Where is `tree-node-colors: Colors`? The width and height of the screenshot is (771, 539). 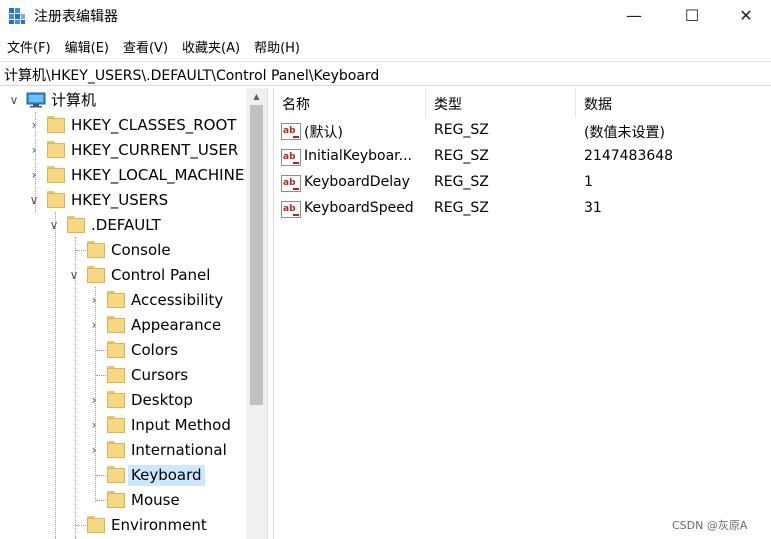 tree-node-colors: Colors is located at coordinates (123, 350).